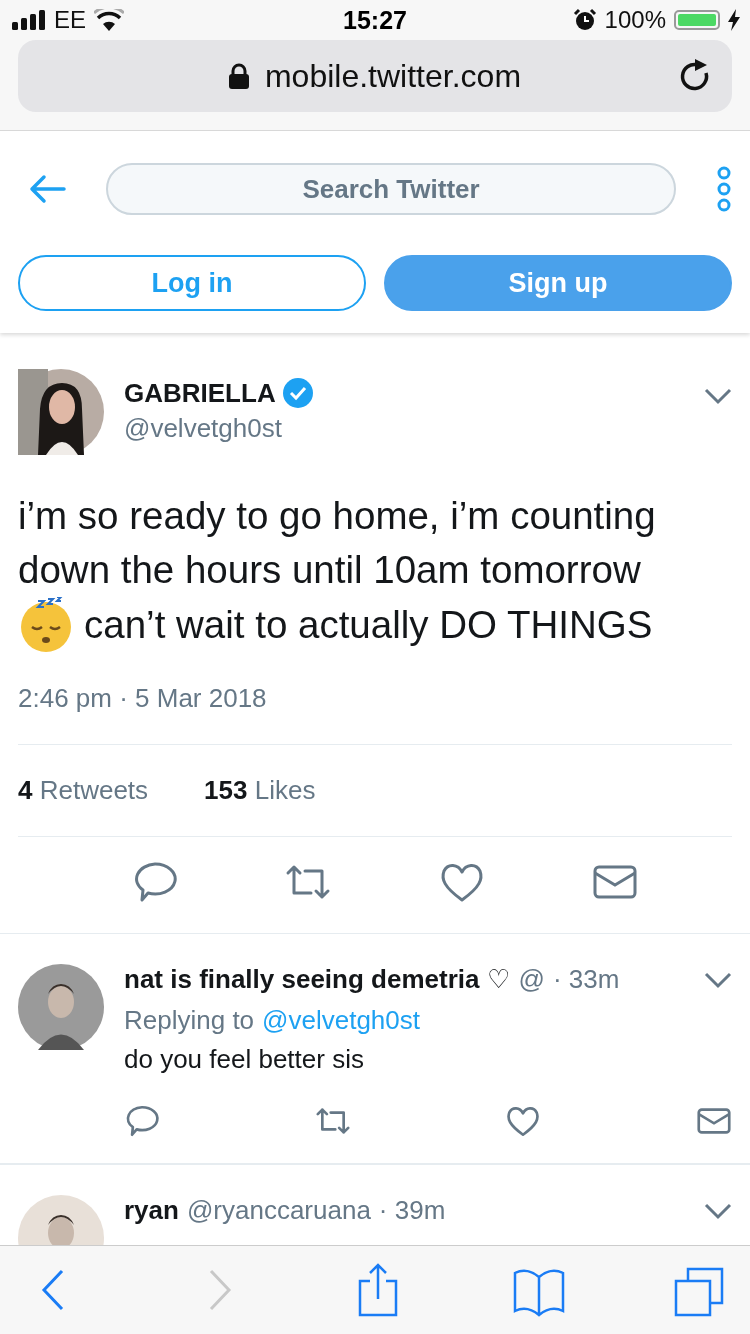 The height and width of the screenshot is (1334, 750). Describe the element at coordinates (332, 1121) in the screenshot. I see `retweet-icon` at that location.